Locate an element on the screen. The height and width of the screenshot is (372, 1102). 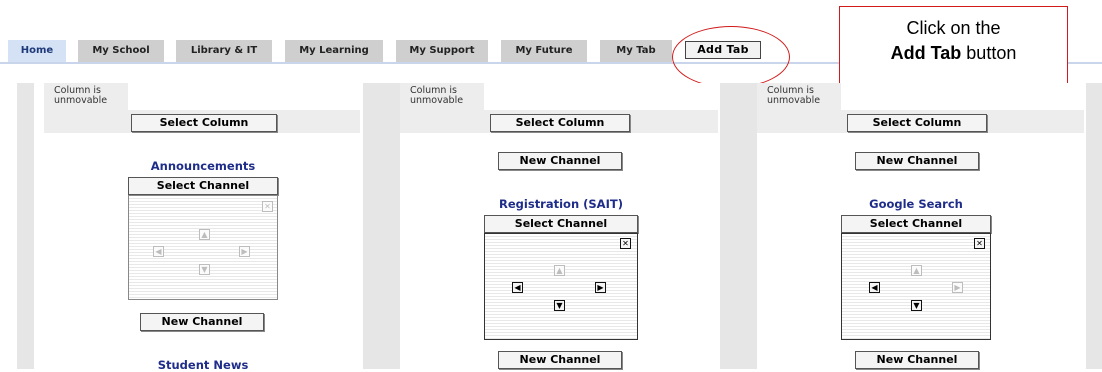
tab-my-school: My School is located at coordinates (121, 51).